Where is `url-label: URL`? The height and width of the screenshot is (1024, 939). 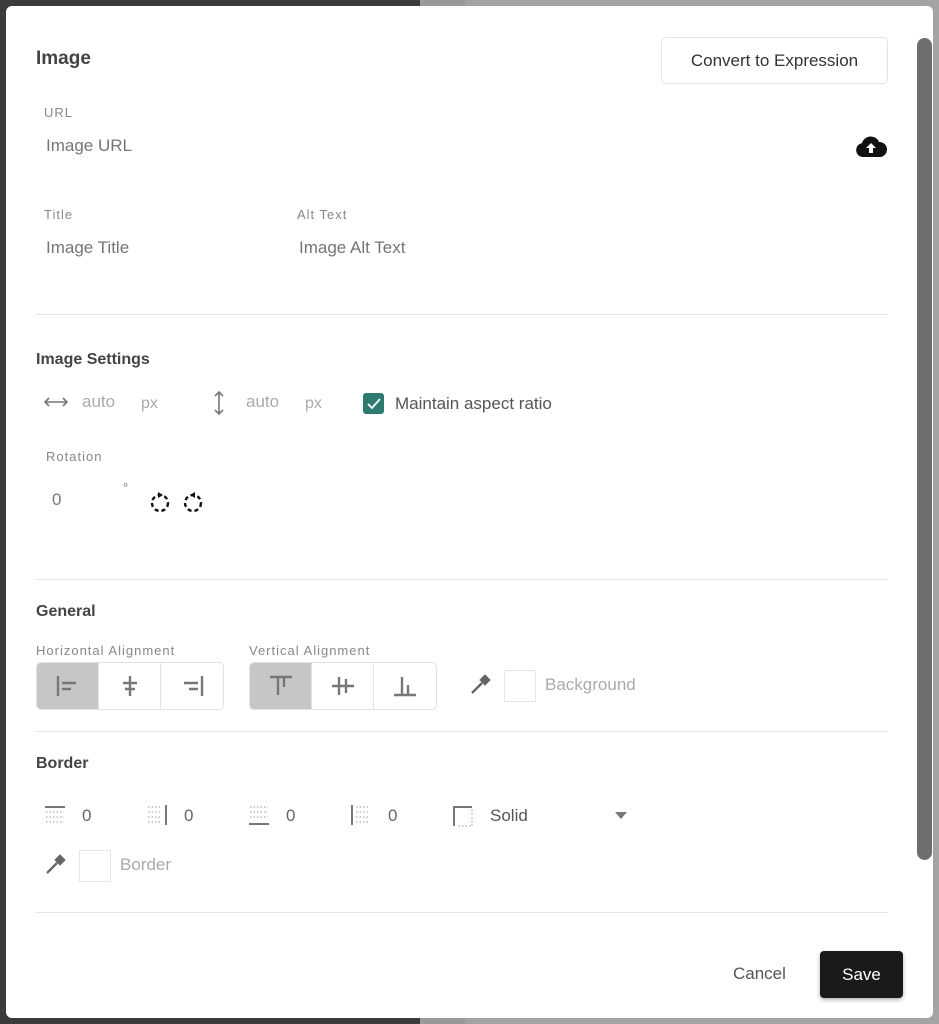
url-label: URL is located at coordinates (59, 112).